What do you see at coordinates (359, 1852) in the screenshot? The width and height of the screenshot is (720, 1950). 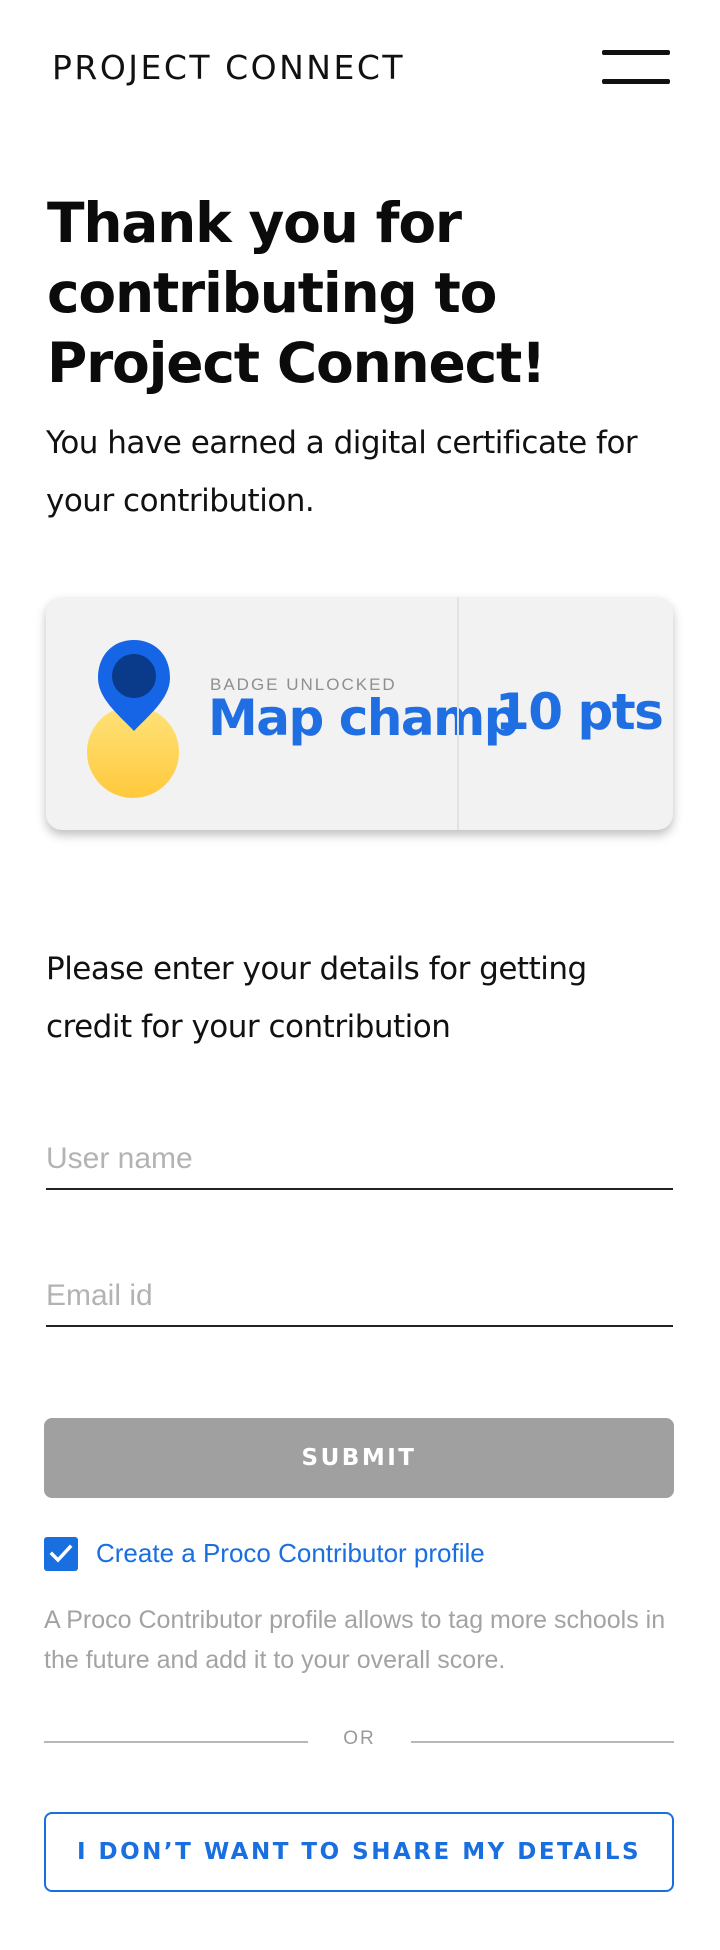 I see `decline-share-button: I DON’T WANT TO SHARE MY DETAILS` at bounding box center [359, 1852].